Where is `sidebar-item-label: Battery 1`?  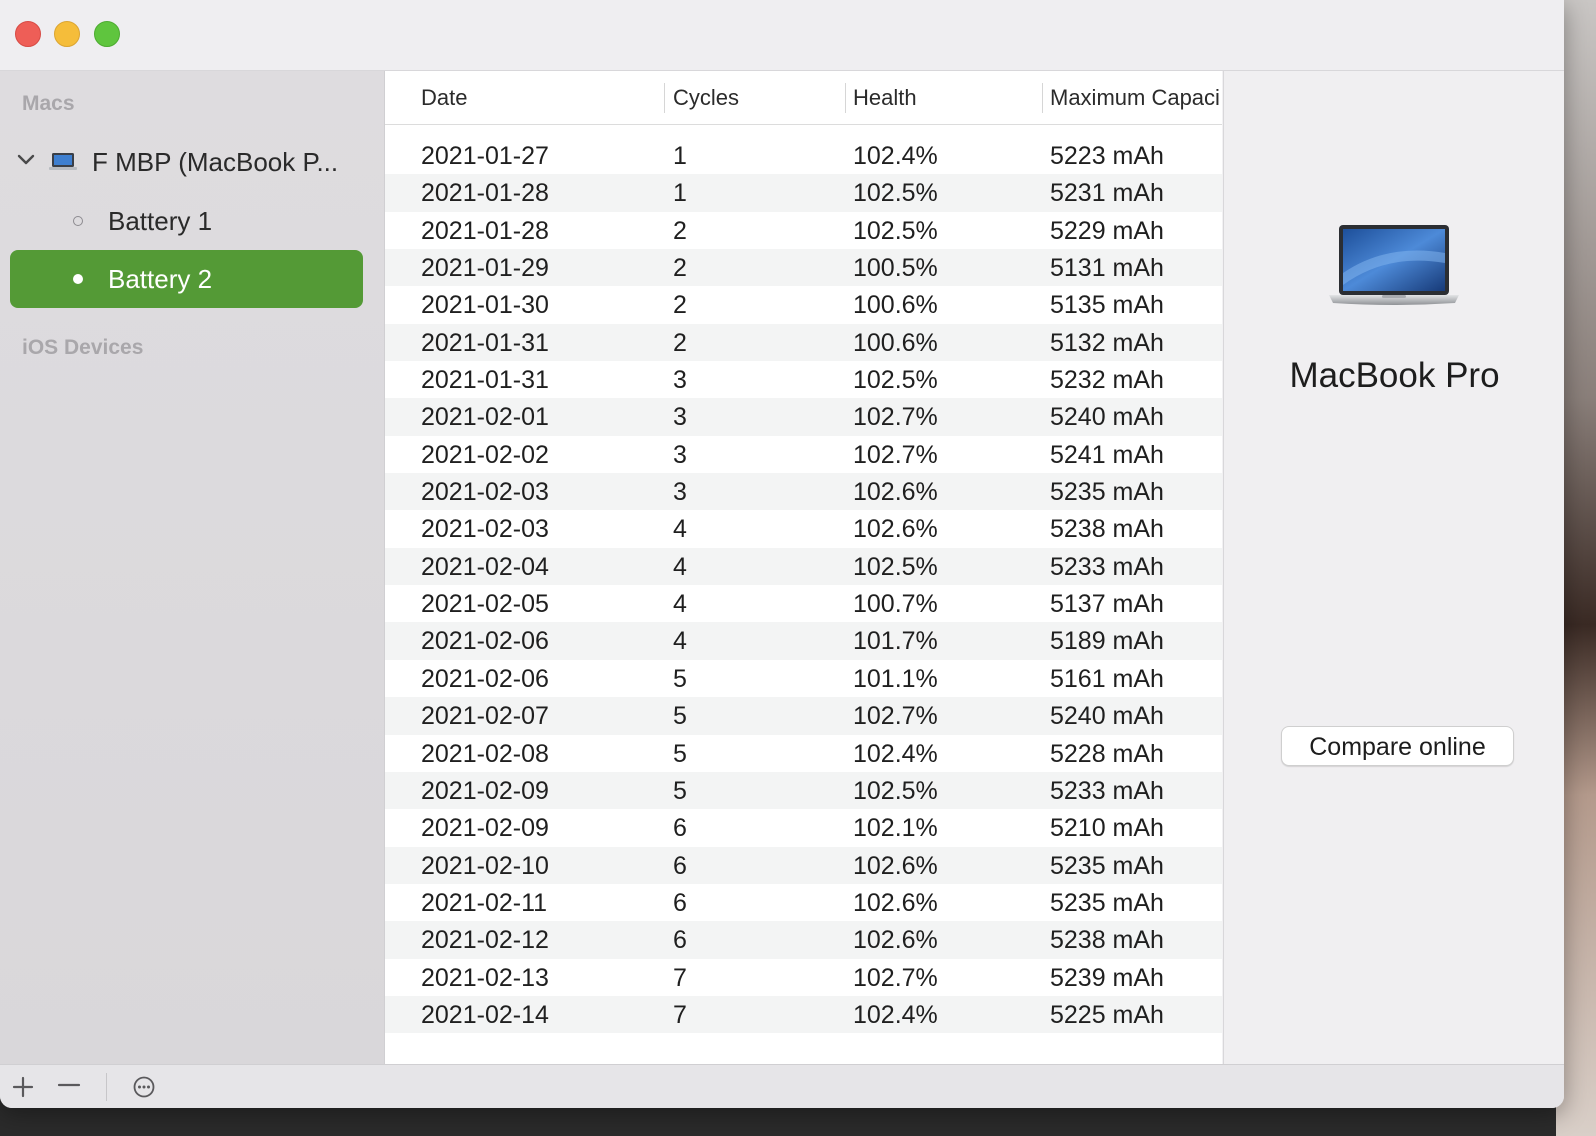 sidebar-item-label: Battery 1 is located at coordinates (160, 221).